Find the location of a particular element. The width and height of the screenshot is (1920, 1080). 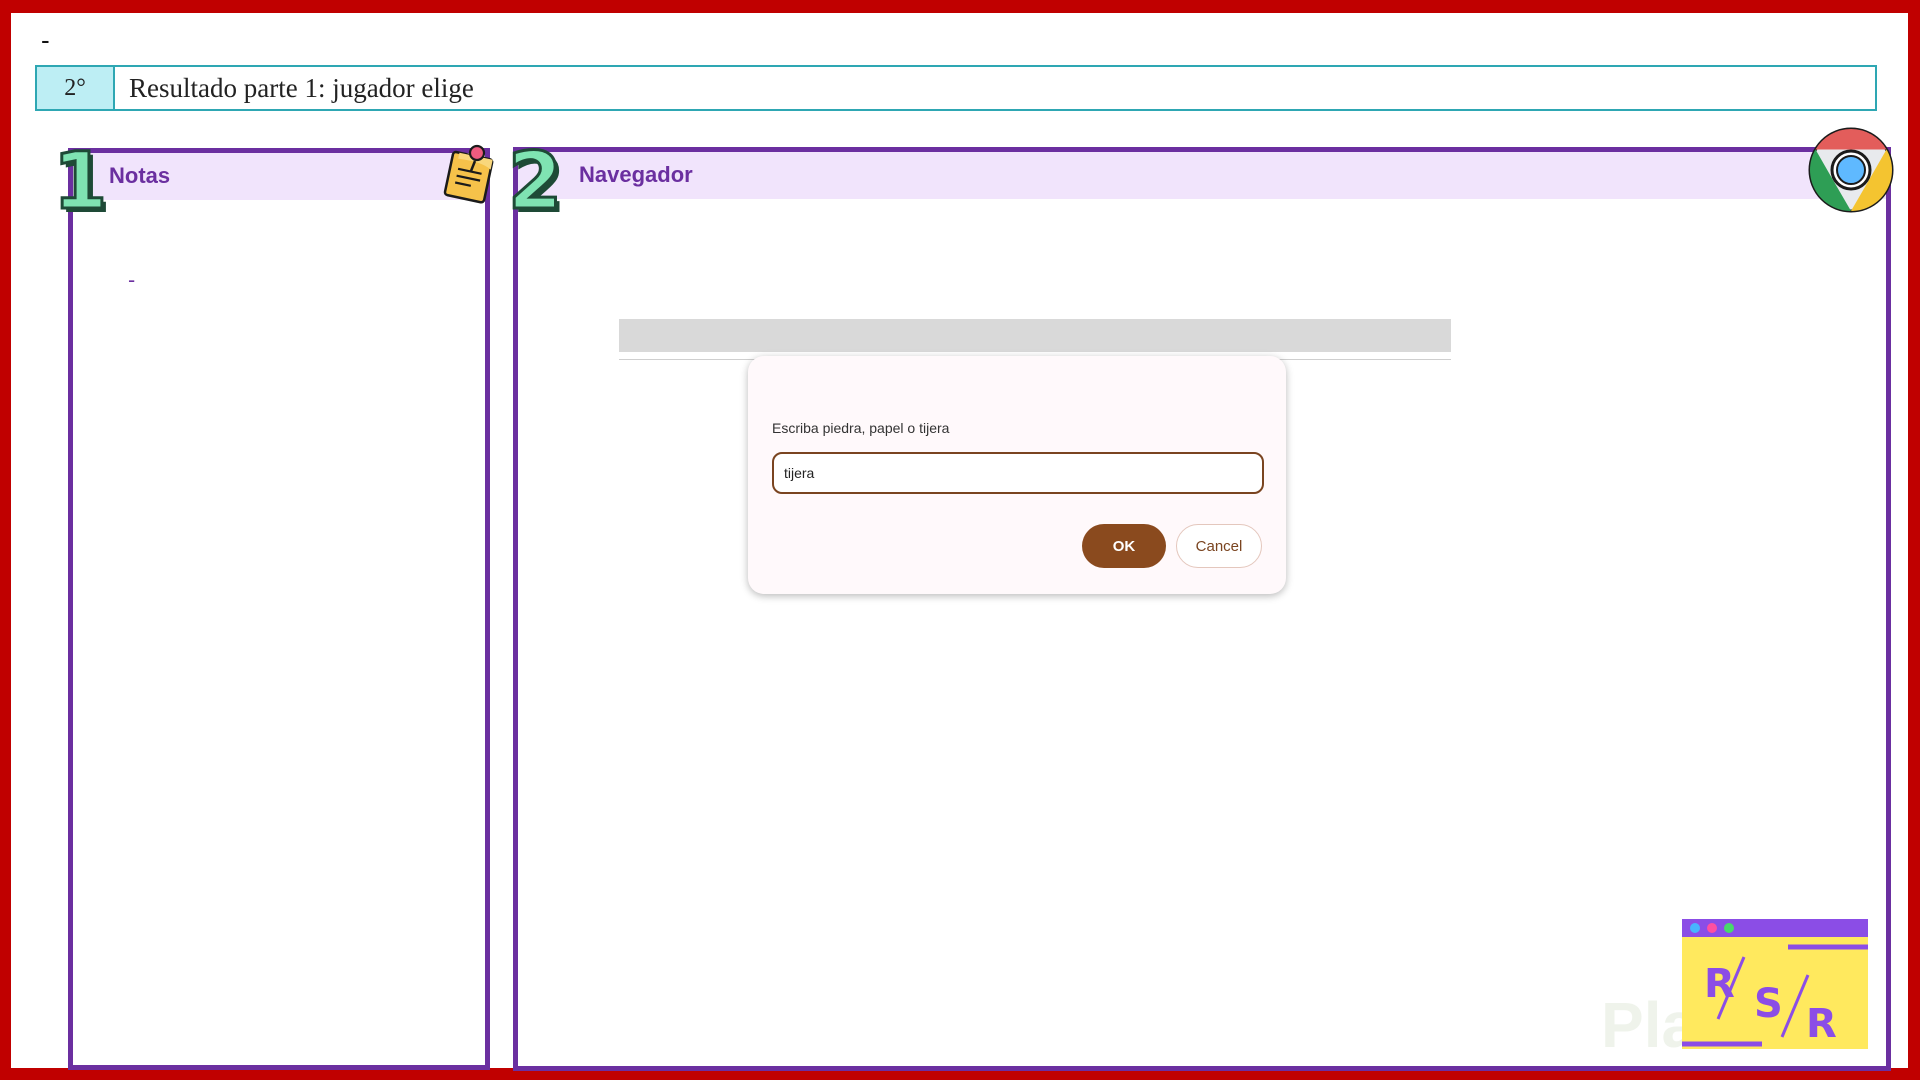

chrome-icon is located at coordinates (1851, 170).